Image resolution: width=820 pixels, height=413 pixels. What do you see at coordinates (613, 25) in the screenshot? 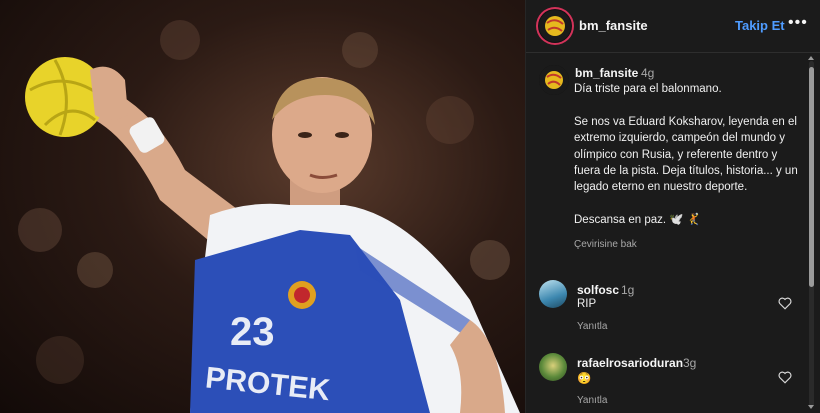
I see `header-username: bm_fansite` at bounding box center [613, 25].